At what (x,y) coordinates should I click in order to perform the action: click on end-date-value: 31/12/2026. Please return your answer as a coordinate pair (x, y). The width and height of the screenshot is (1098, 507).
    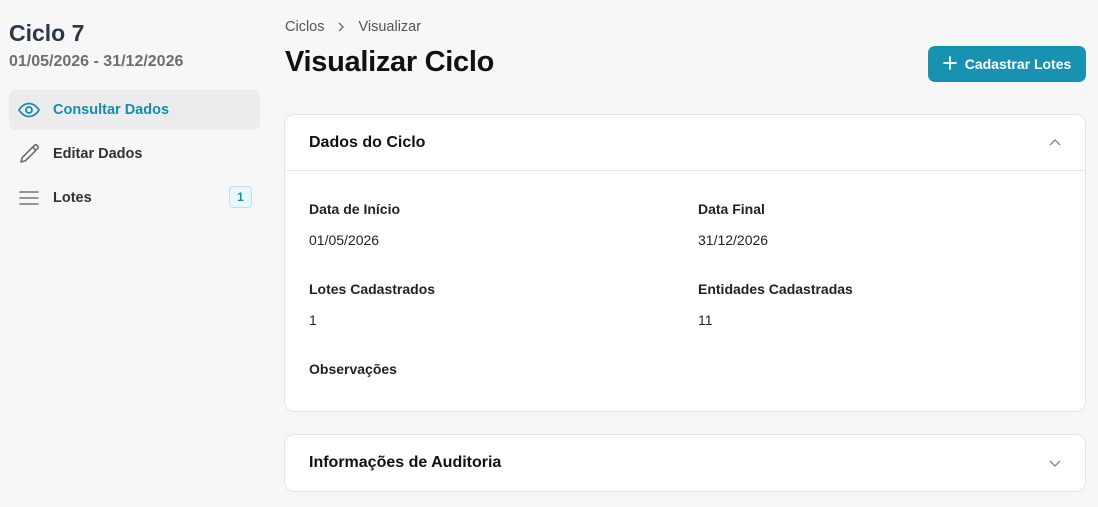
    Looking at the image, I should click on (733, 240).